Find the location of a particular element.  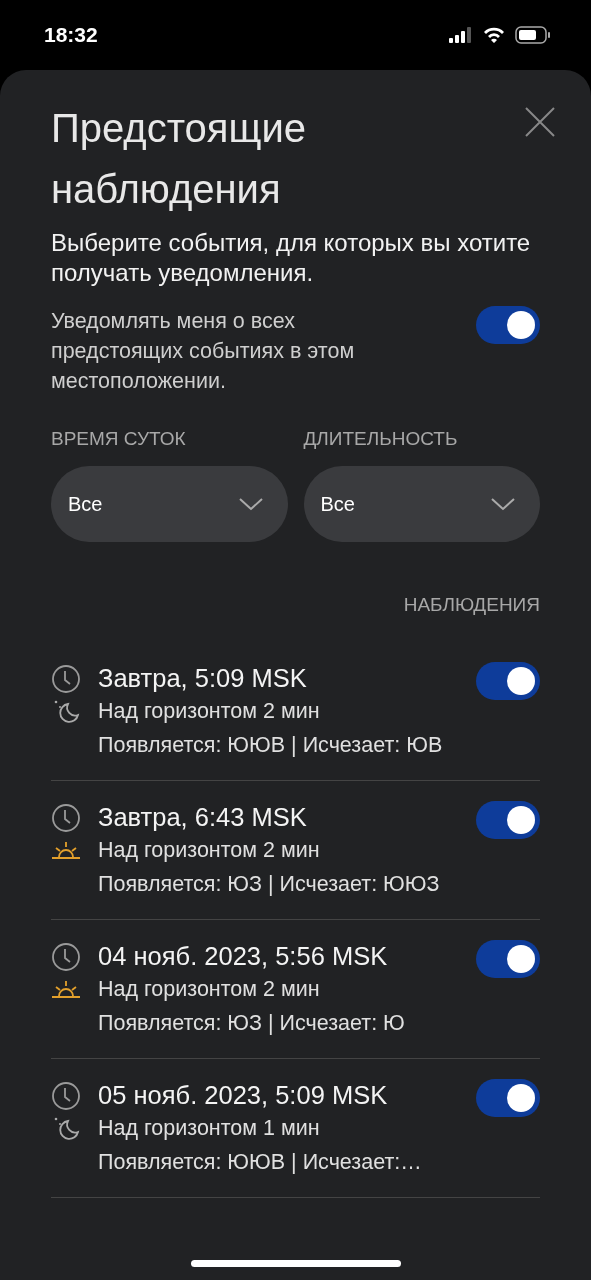

event-time: Завтра, 5:09 MSK is located at coordinates (203, 678).